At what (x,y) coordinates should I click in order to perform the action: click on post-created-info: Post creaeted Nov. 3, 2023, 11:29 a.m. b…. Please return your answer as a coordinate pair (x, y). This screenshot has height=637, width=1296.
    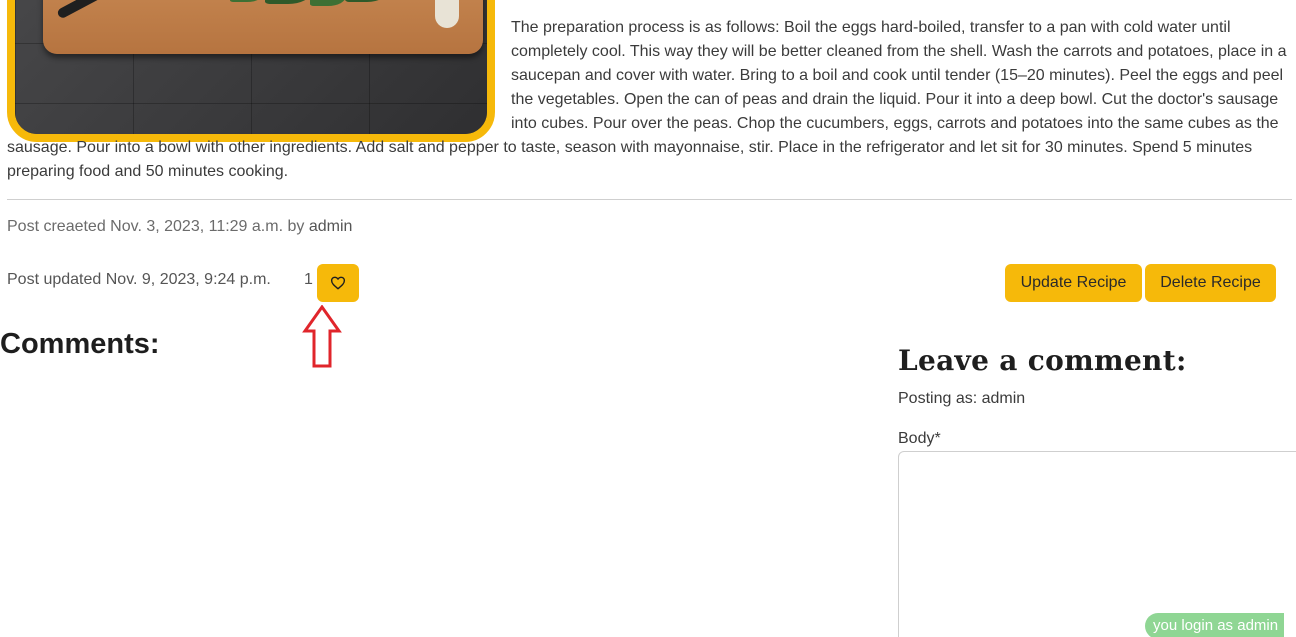
    Looking at the image, I should click on (179, 227).